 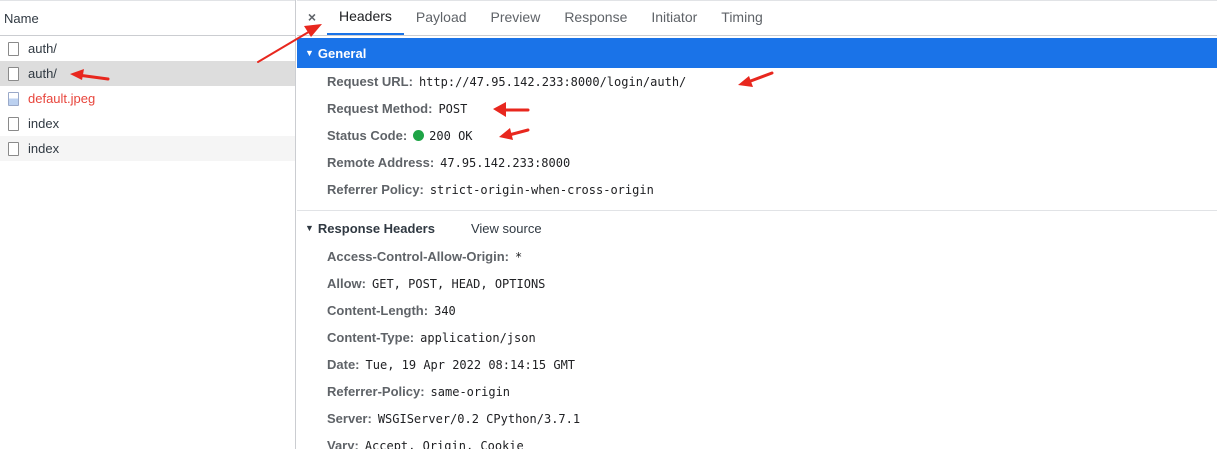 What do you see at coordinates (552, 81) in the screenshot?
I see `header-value: http://47.95.142.233:8000/login/auth/` at bounding box center [552, 81].